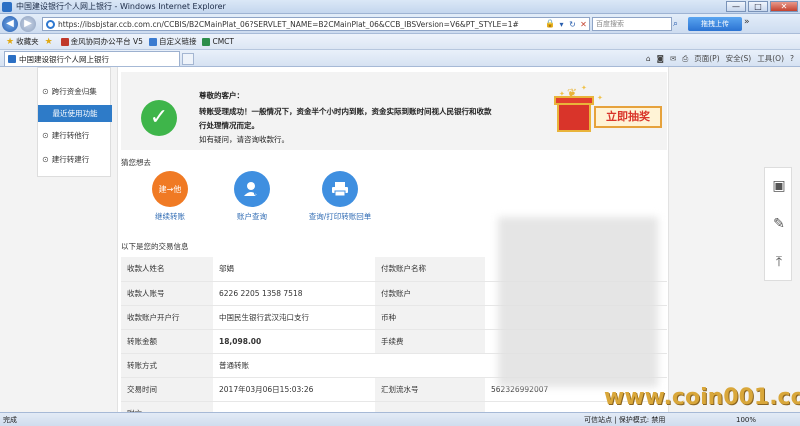 This screenshot has width=800, height=426. I want to click on serial-number-label: 汇划流水号, so click(430, 389).